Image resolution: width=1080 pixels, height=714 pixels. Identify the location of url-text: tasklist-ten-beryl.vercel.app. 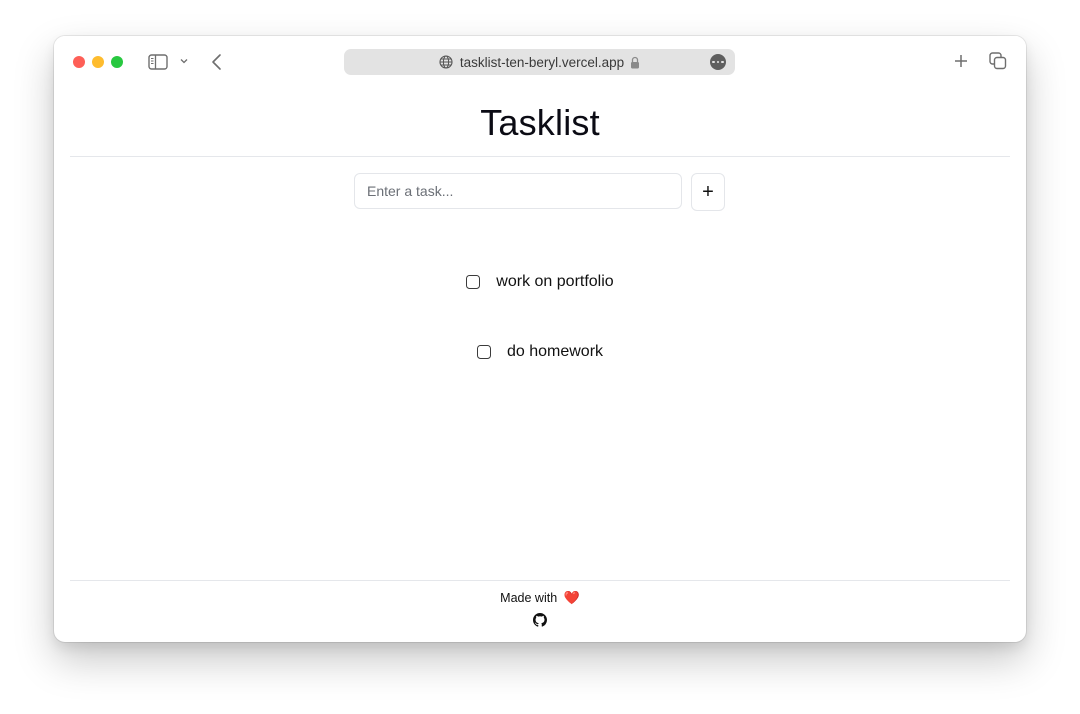
(542, 62).